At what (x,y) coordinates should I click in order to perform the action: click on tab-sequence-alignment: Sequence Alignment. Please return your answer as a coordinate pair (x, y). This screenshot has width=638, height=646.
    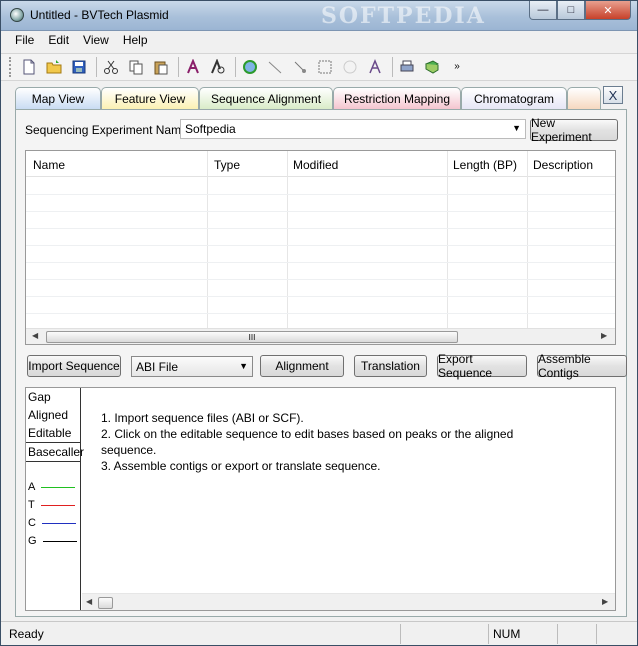
    Looking at the image, I should click on (266, 98).